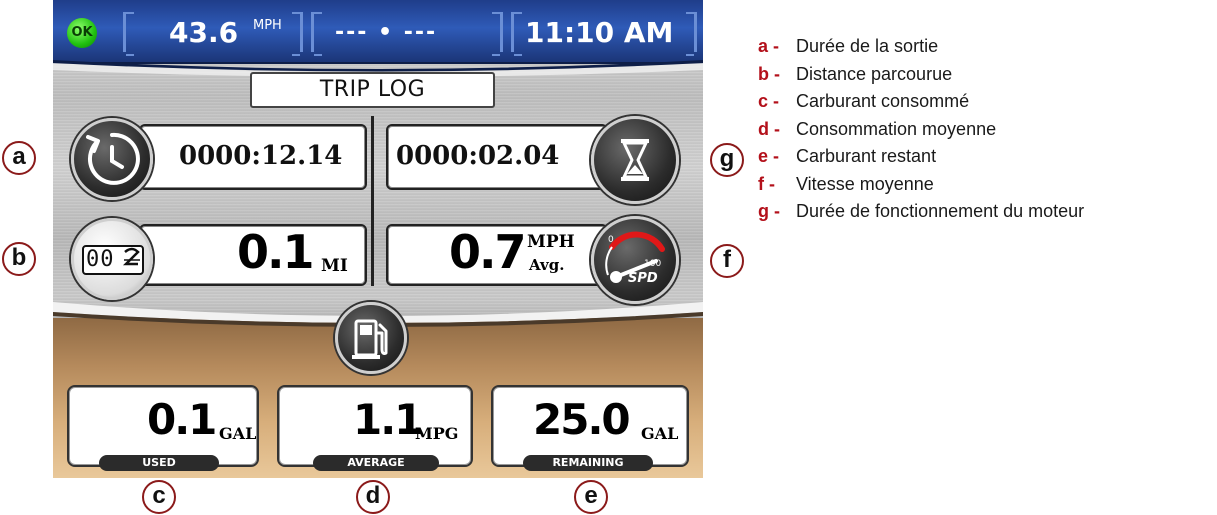 Image resolution: width=1217 pixels, height=515 pixels. Describe the element at coordinates (766, 183) in the screenshot. I see `legend-key: f -` at that location.